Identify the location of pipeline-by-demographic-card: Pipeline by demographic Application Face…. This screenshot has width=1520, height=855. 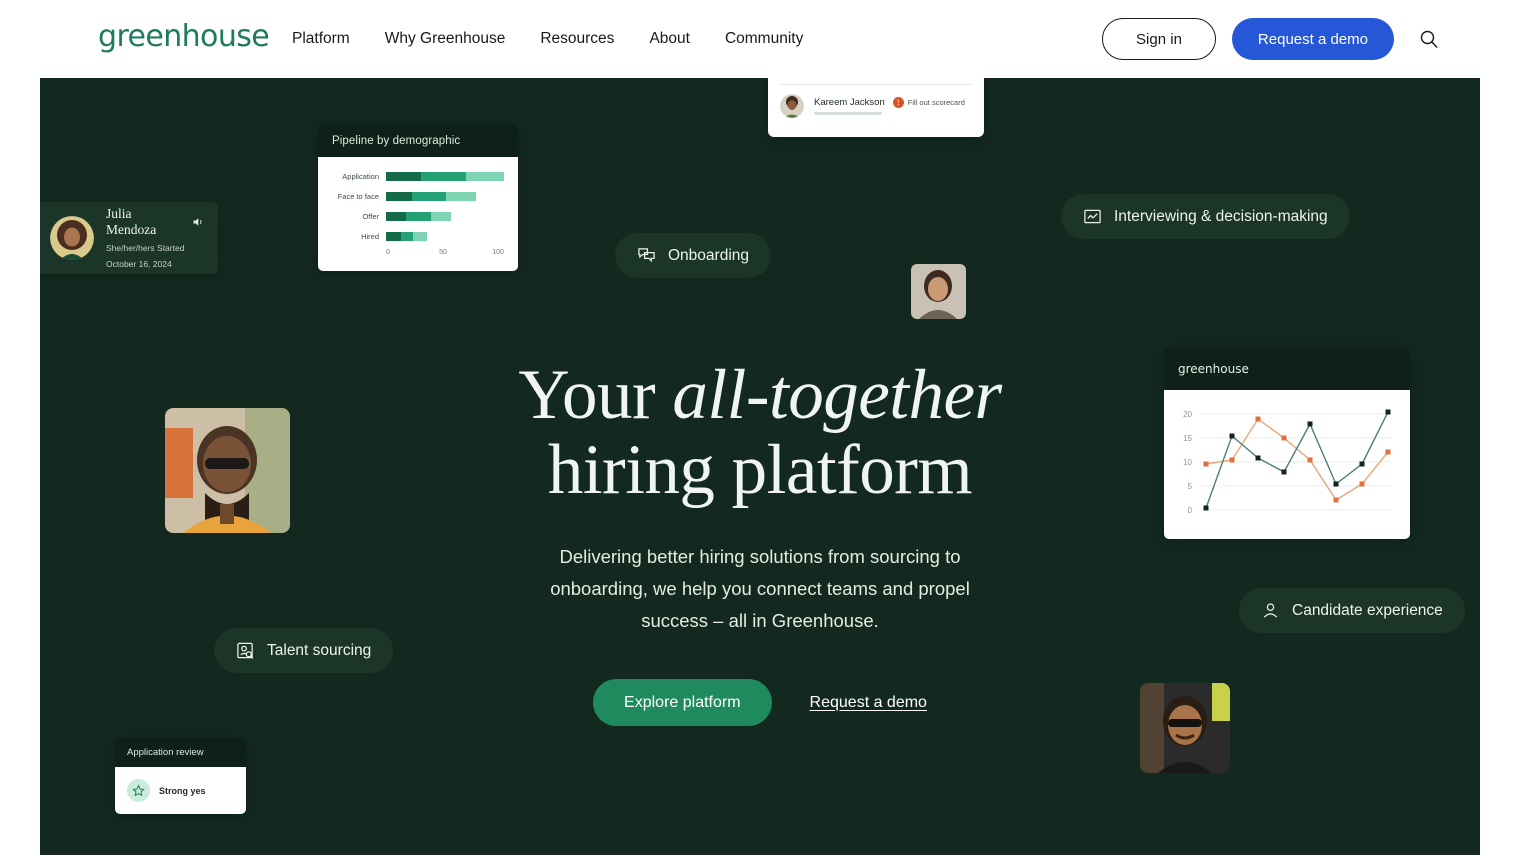
(418, 198).